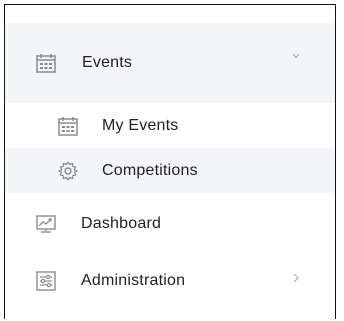  I want to click on sidebar-subitem-my-events: My Events, so click(170, 125).